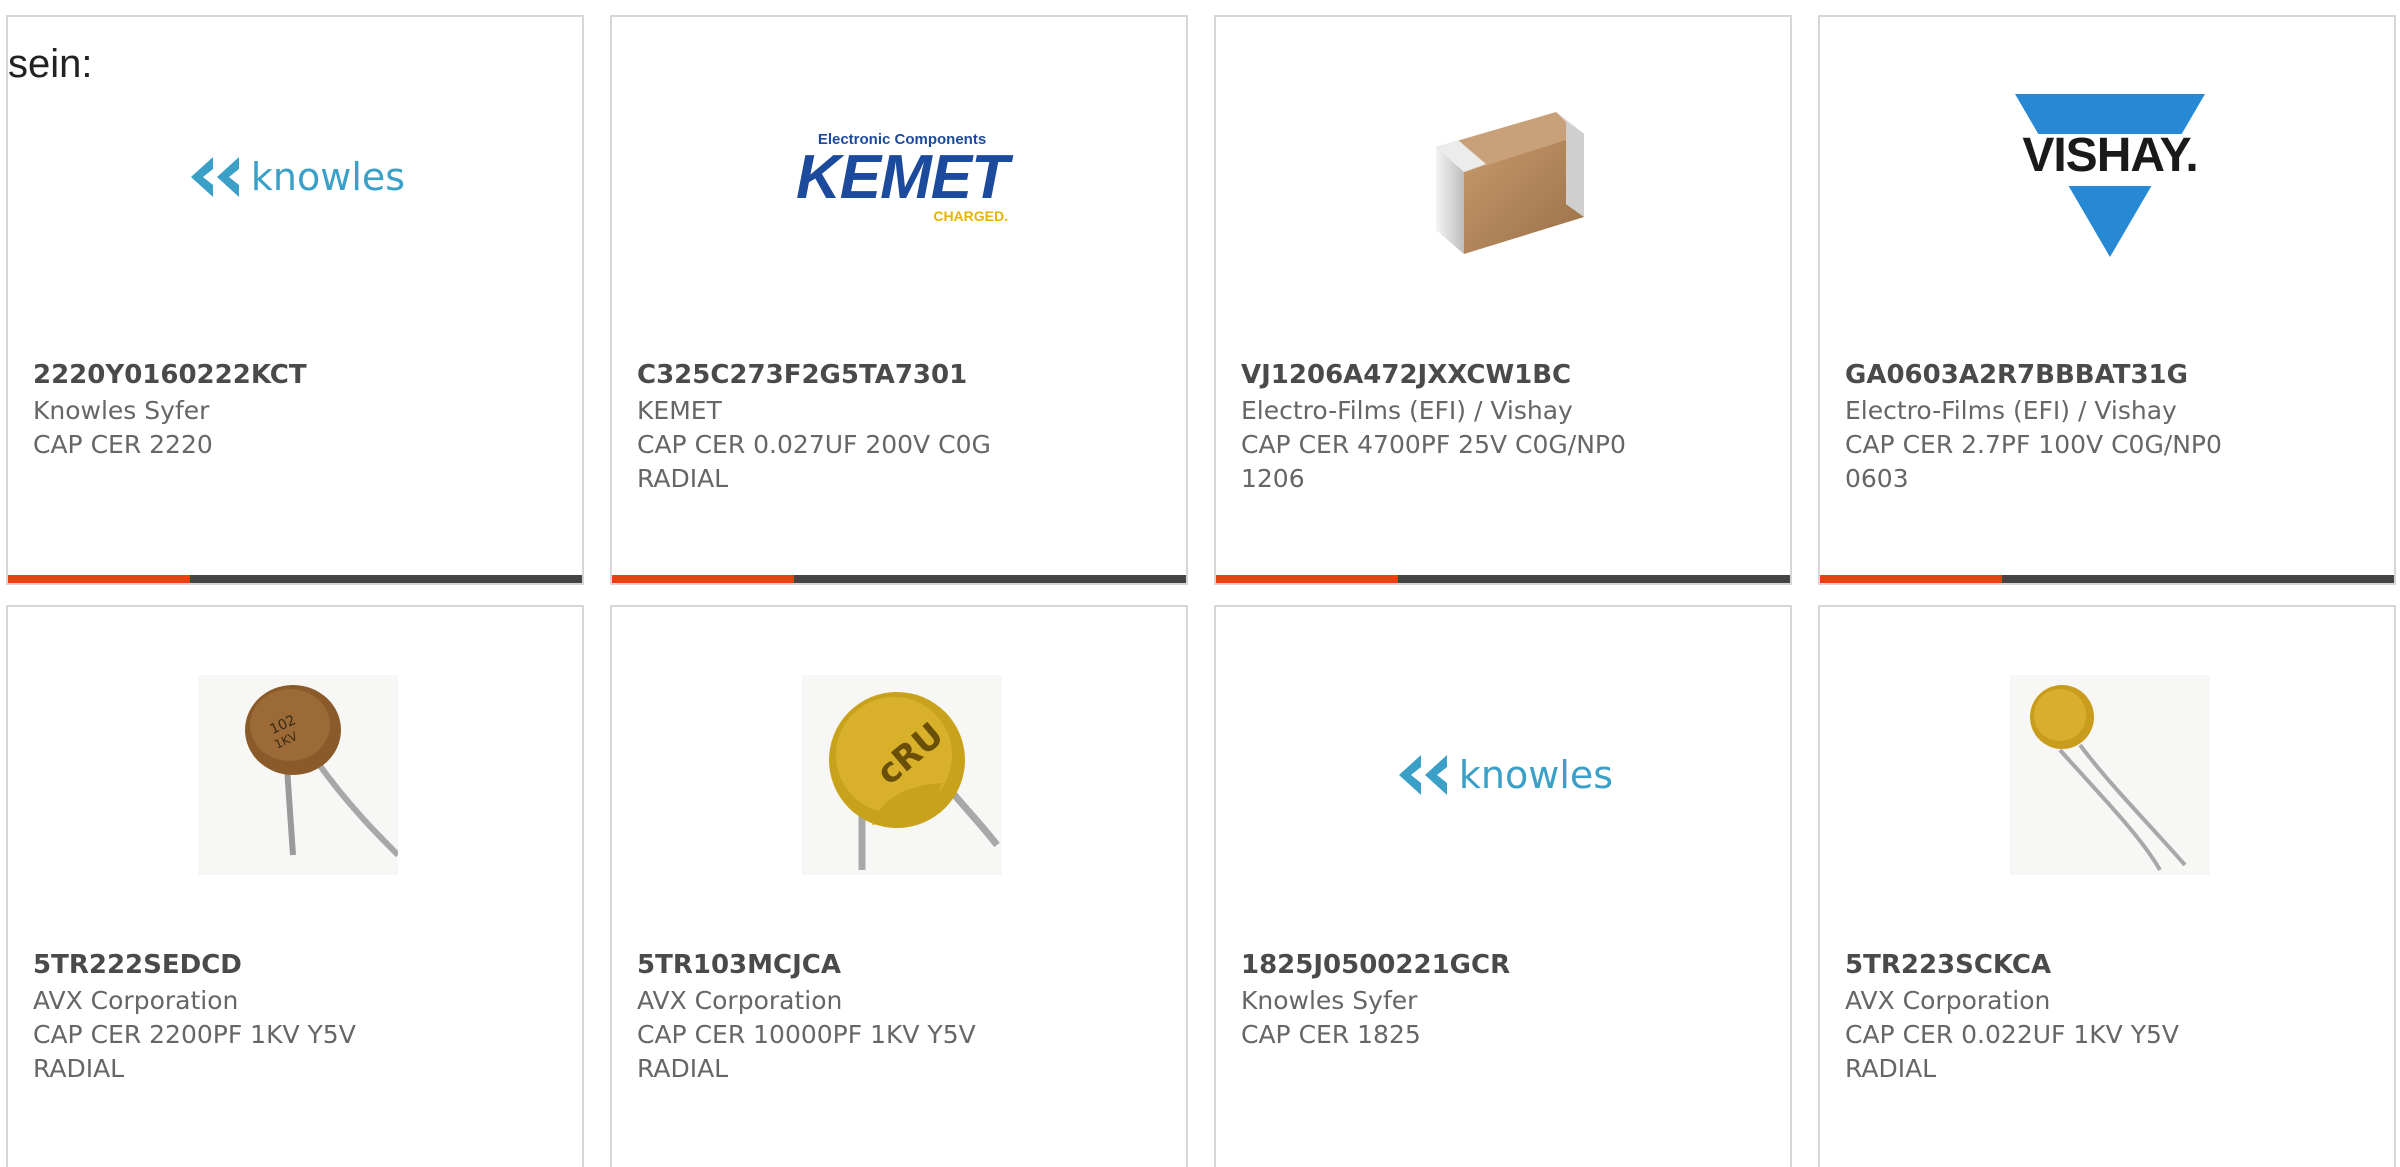  I want to click on smd-capacitor-photo, so click(1506, 177).